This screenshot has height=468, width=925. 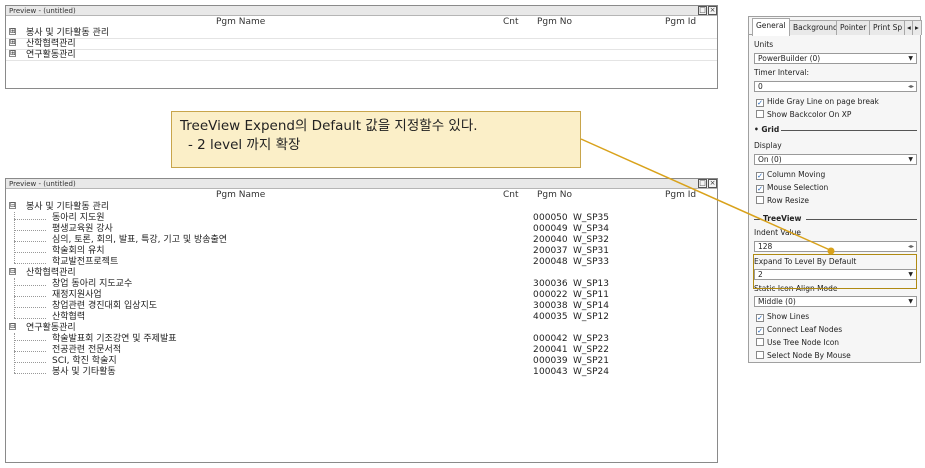 I want to click on tab-print-spec: Print Sp, so click(x=888, y=27).